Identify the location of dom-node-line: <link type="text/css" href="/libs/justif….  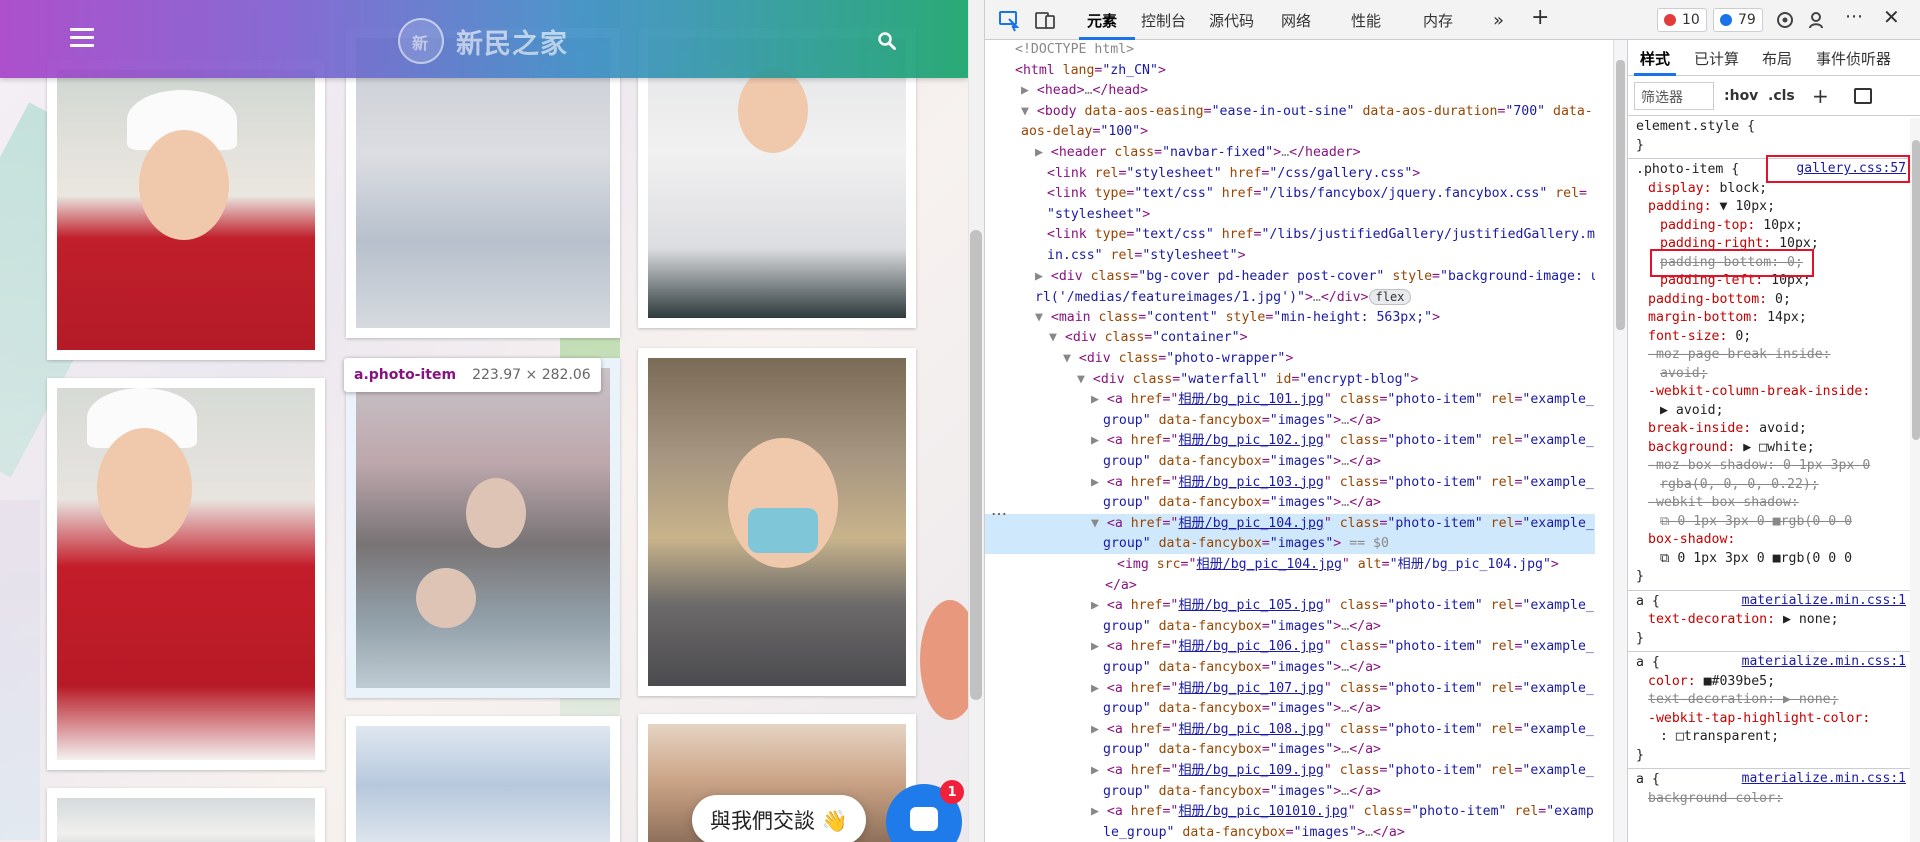
(1290, 235).